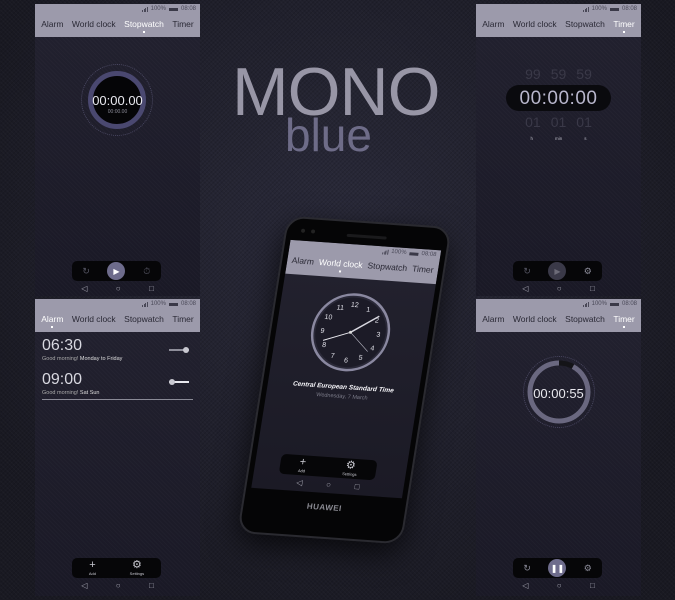 The height and width of the screenshot is (600, 675). I want to click on alarm-toggle-off, so click(179, 382).